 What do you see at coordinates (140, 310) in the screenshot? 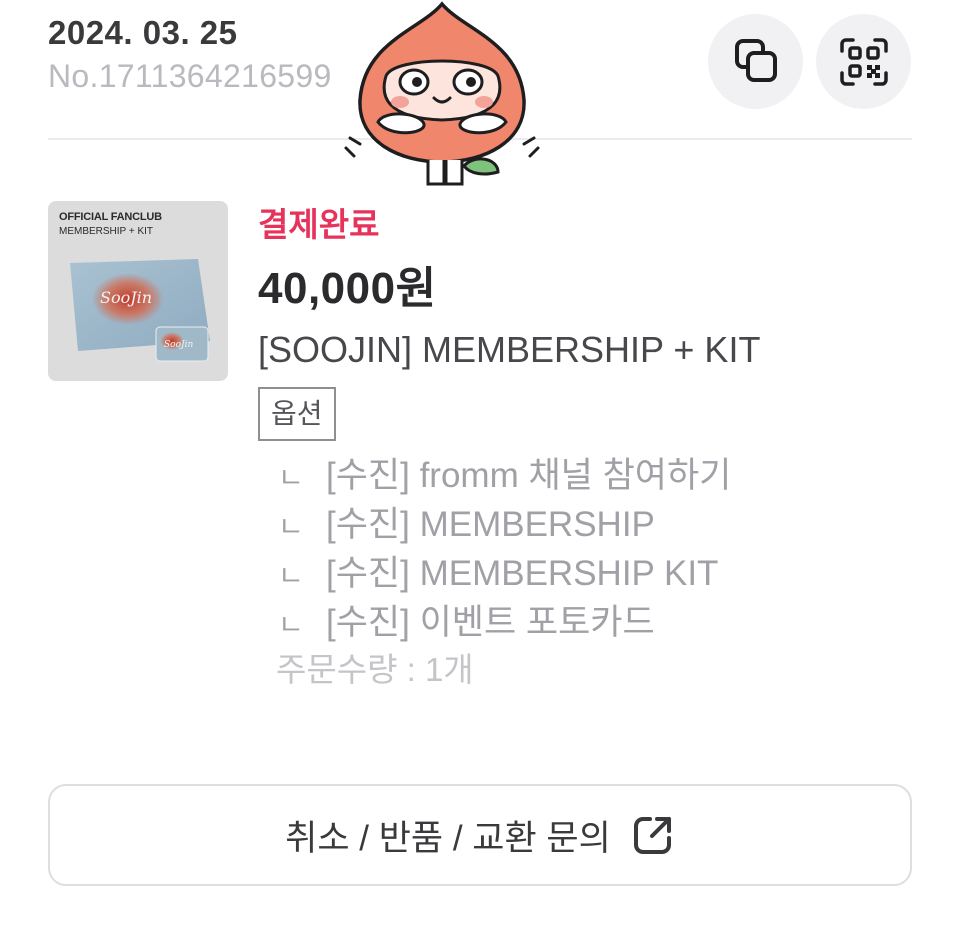
I see `membership-kit-image: SooJin SooJin` at bounding box center [140, 310].